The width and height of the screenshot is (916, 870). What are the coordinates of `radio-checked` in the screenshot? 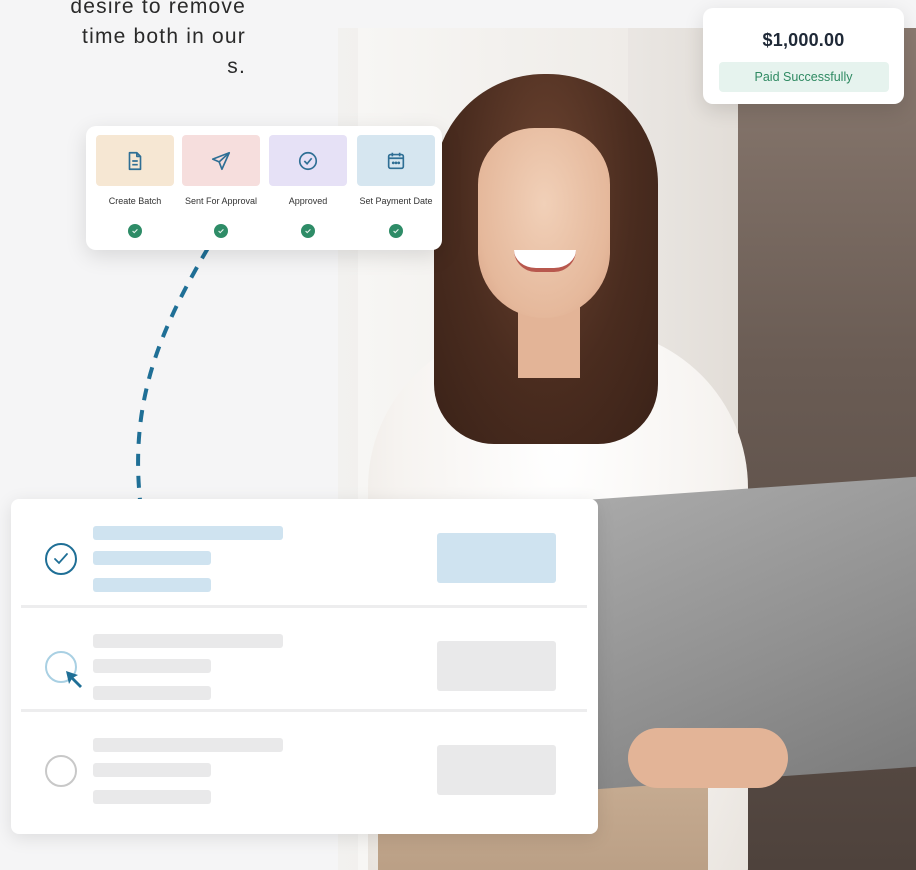 It's located at (61, 559).